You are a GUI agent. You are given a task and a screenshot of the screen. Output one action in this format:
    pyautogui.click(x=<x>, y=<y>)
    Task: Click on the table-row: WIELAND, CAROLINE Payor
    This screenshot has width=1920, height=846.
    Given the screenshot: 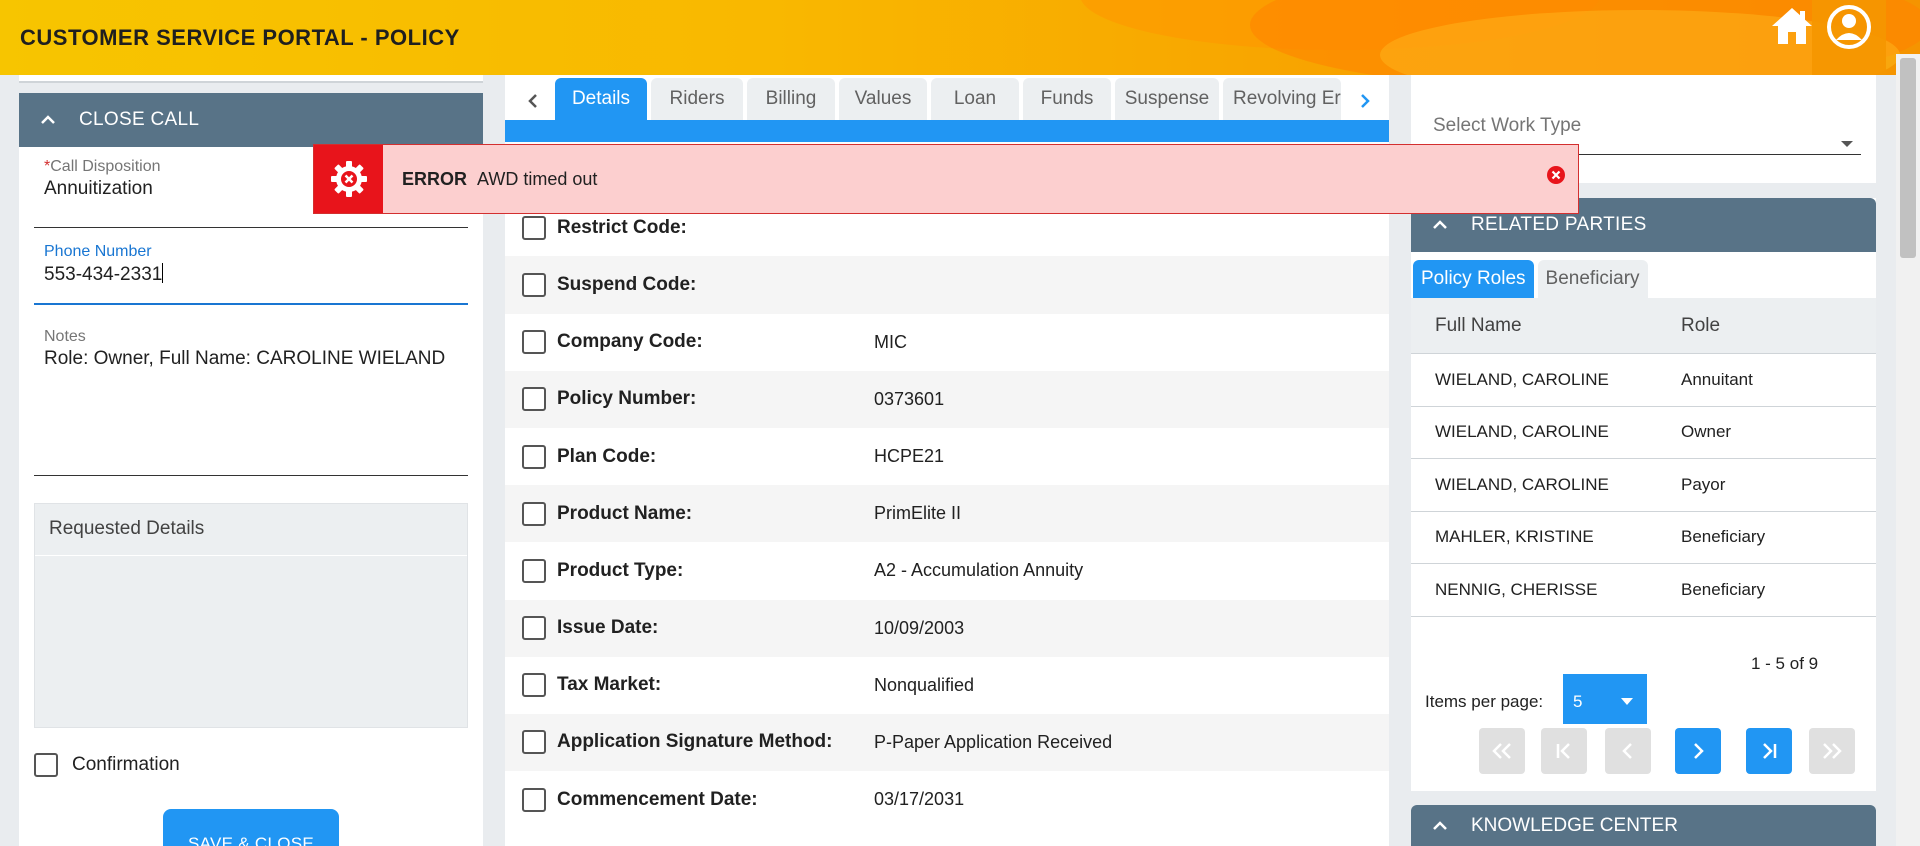 What is the action you would take?
    pyautogui.click(x=1643, y=485)
    